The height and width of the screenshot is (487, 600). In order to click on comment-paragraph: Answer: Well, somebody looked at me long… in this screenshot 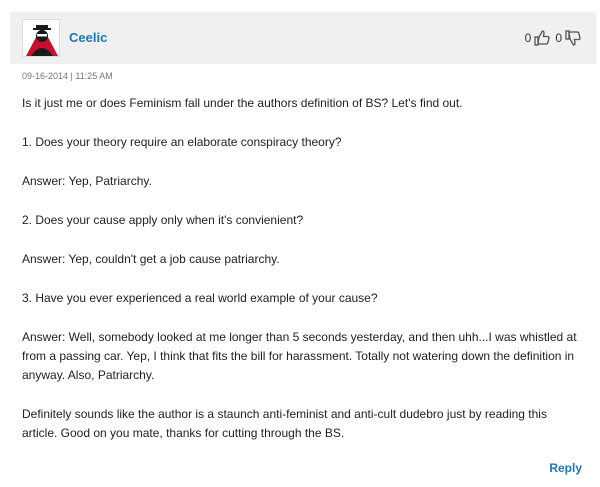, I will do `click(299, 356)`.